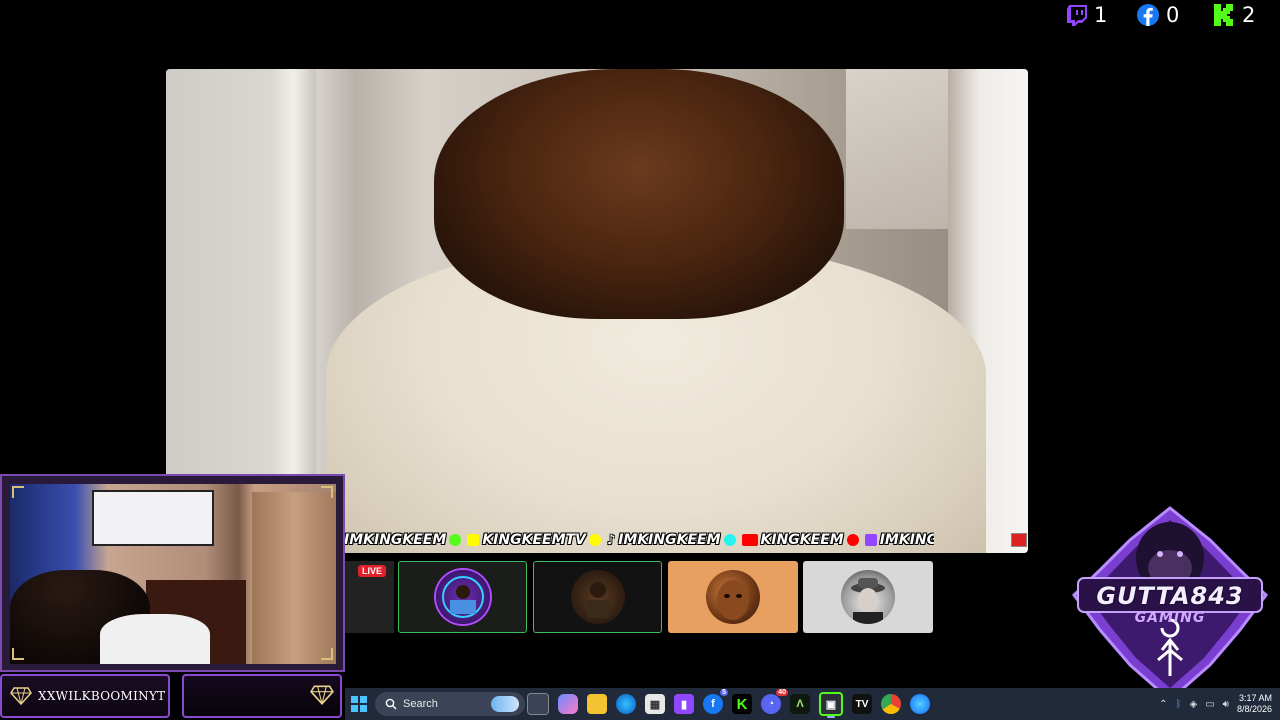 The width and height of the screenshot is (1280, 720). Describe the element at coordinates (774, 701) in the screenshot. I see `discord-icon: ◔ 40` at that location.